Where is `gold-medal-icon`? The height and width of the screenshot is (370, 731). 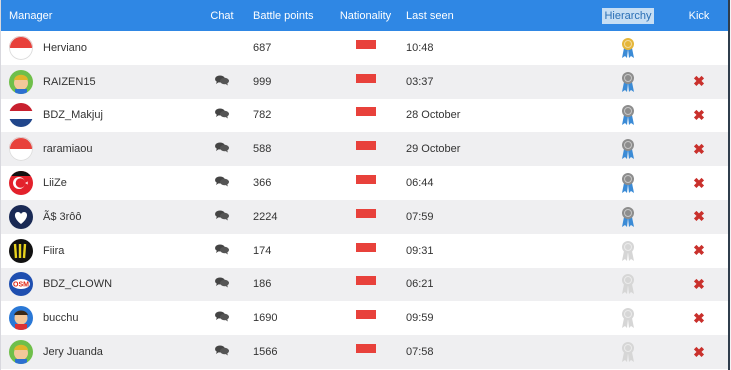 gold-medal-icon is located at coordinates (628, 47).